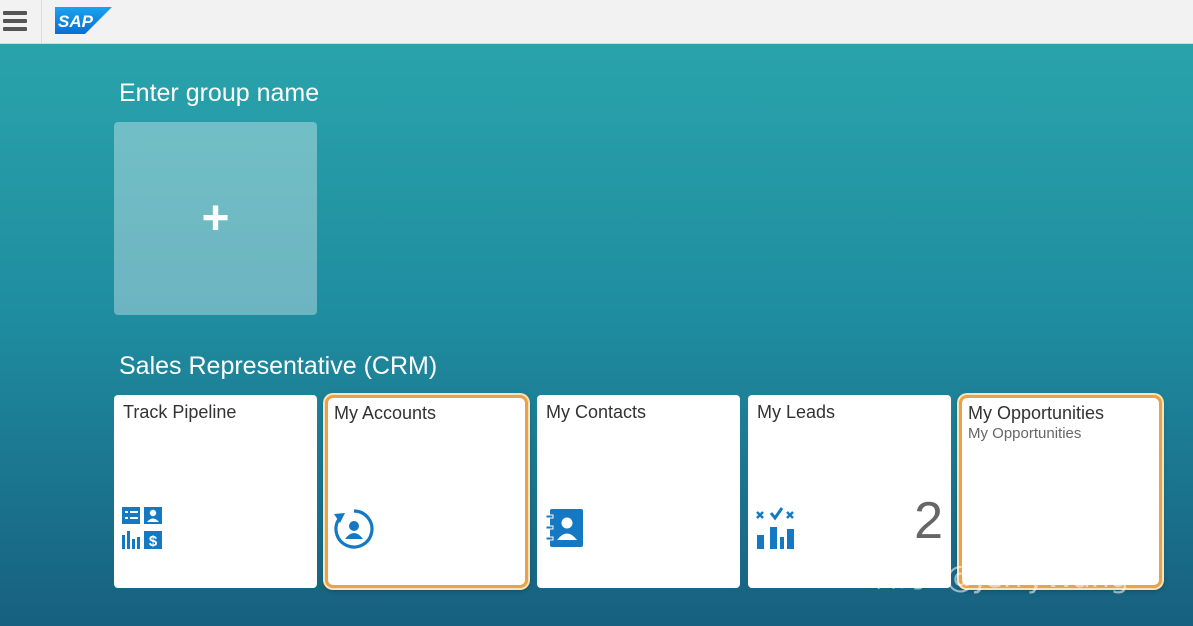 The image size is (1193, 626). What do you see at coordinates (596, 22) in the screenshot?
I see `shell-bar: SAP` at bounding box center [596, 22].